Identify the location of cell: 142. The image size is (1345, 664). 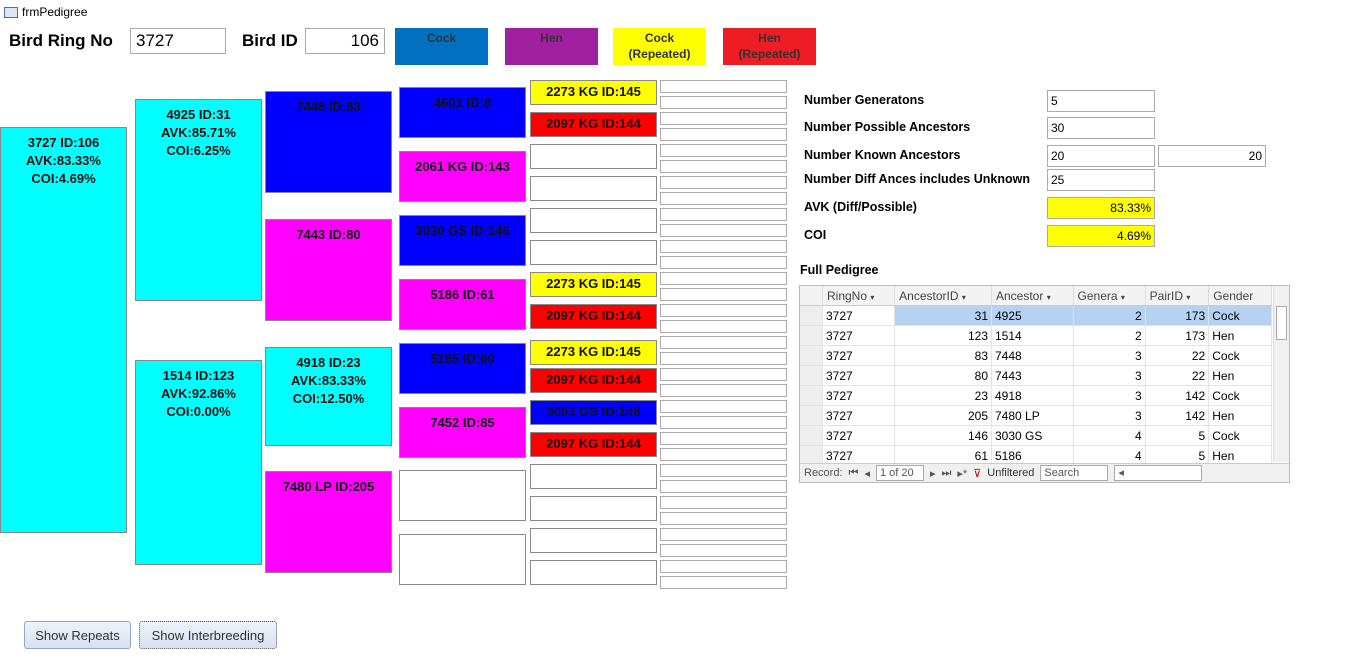
(1177, 415).